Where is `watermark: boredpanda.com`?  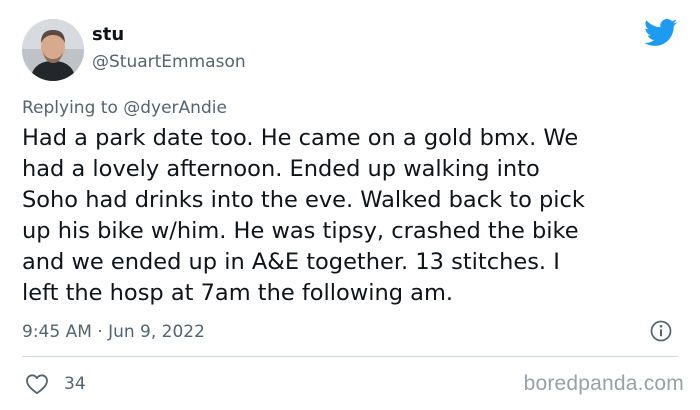 watermark: boredpanda.com is located at coordinates (603, 383).